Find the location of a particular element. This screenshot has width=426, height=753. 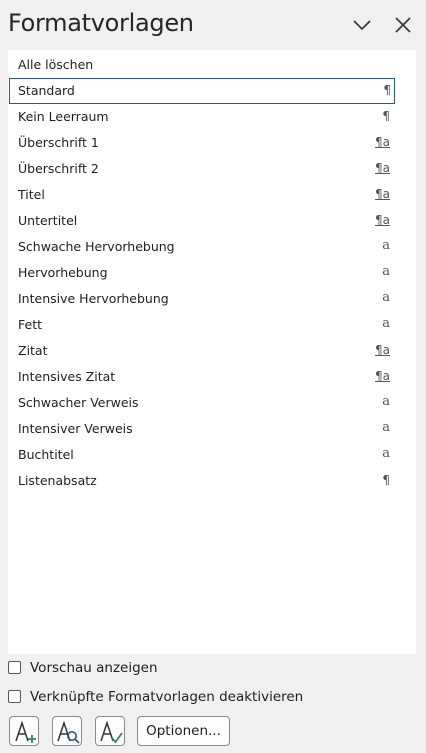

style-item: Intensiver Verweis a is located at coordinates (212, 429).